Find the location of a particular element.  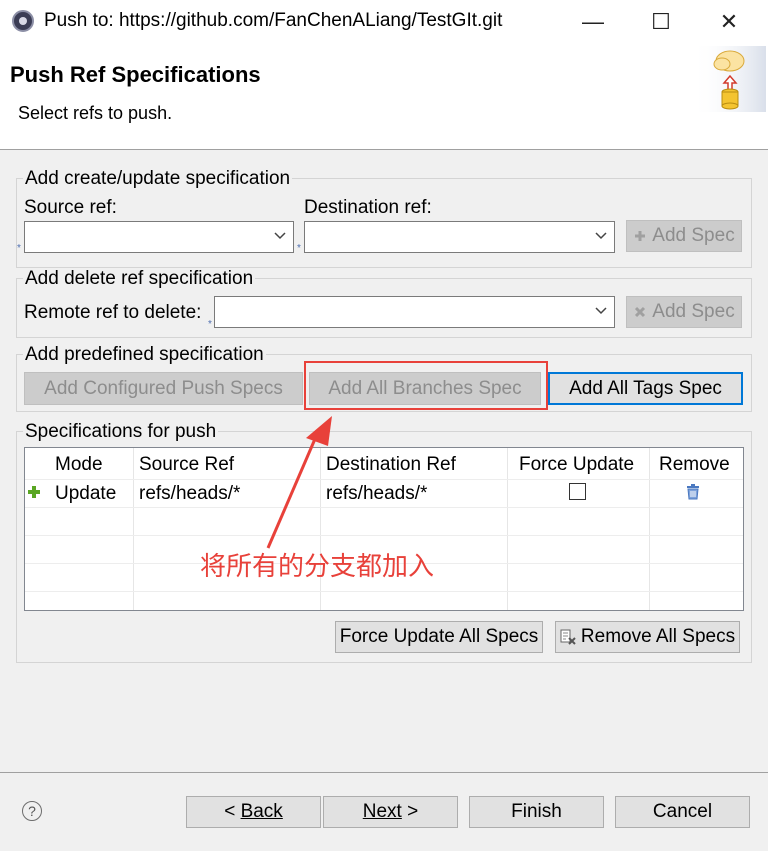

finish-button: Finish is located at coordinates (536, 812).